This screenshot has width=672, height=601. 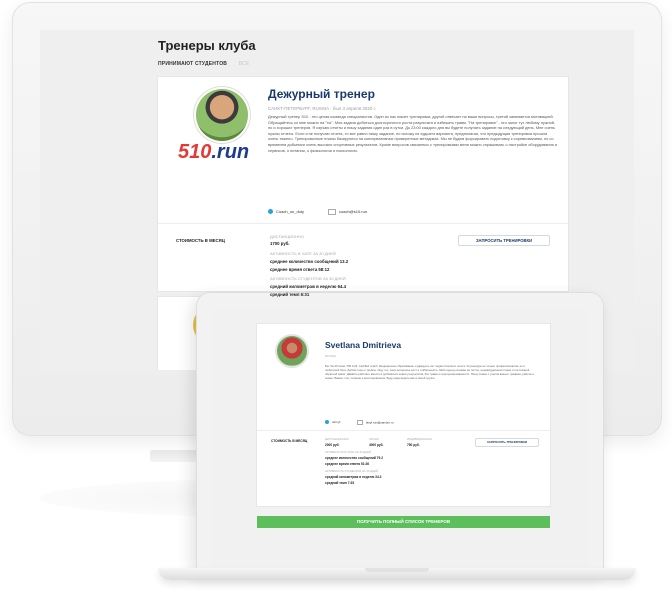 What do you see at coordinates (207, 45) in the screenshot?
I see `page-title: Тренеры клуба` at bounding box center [207, 45].